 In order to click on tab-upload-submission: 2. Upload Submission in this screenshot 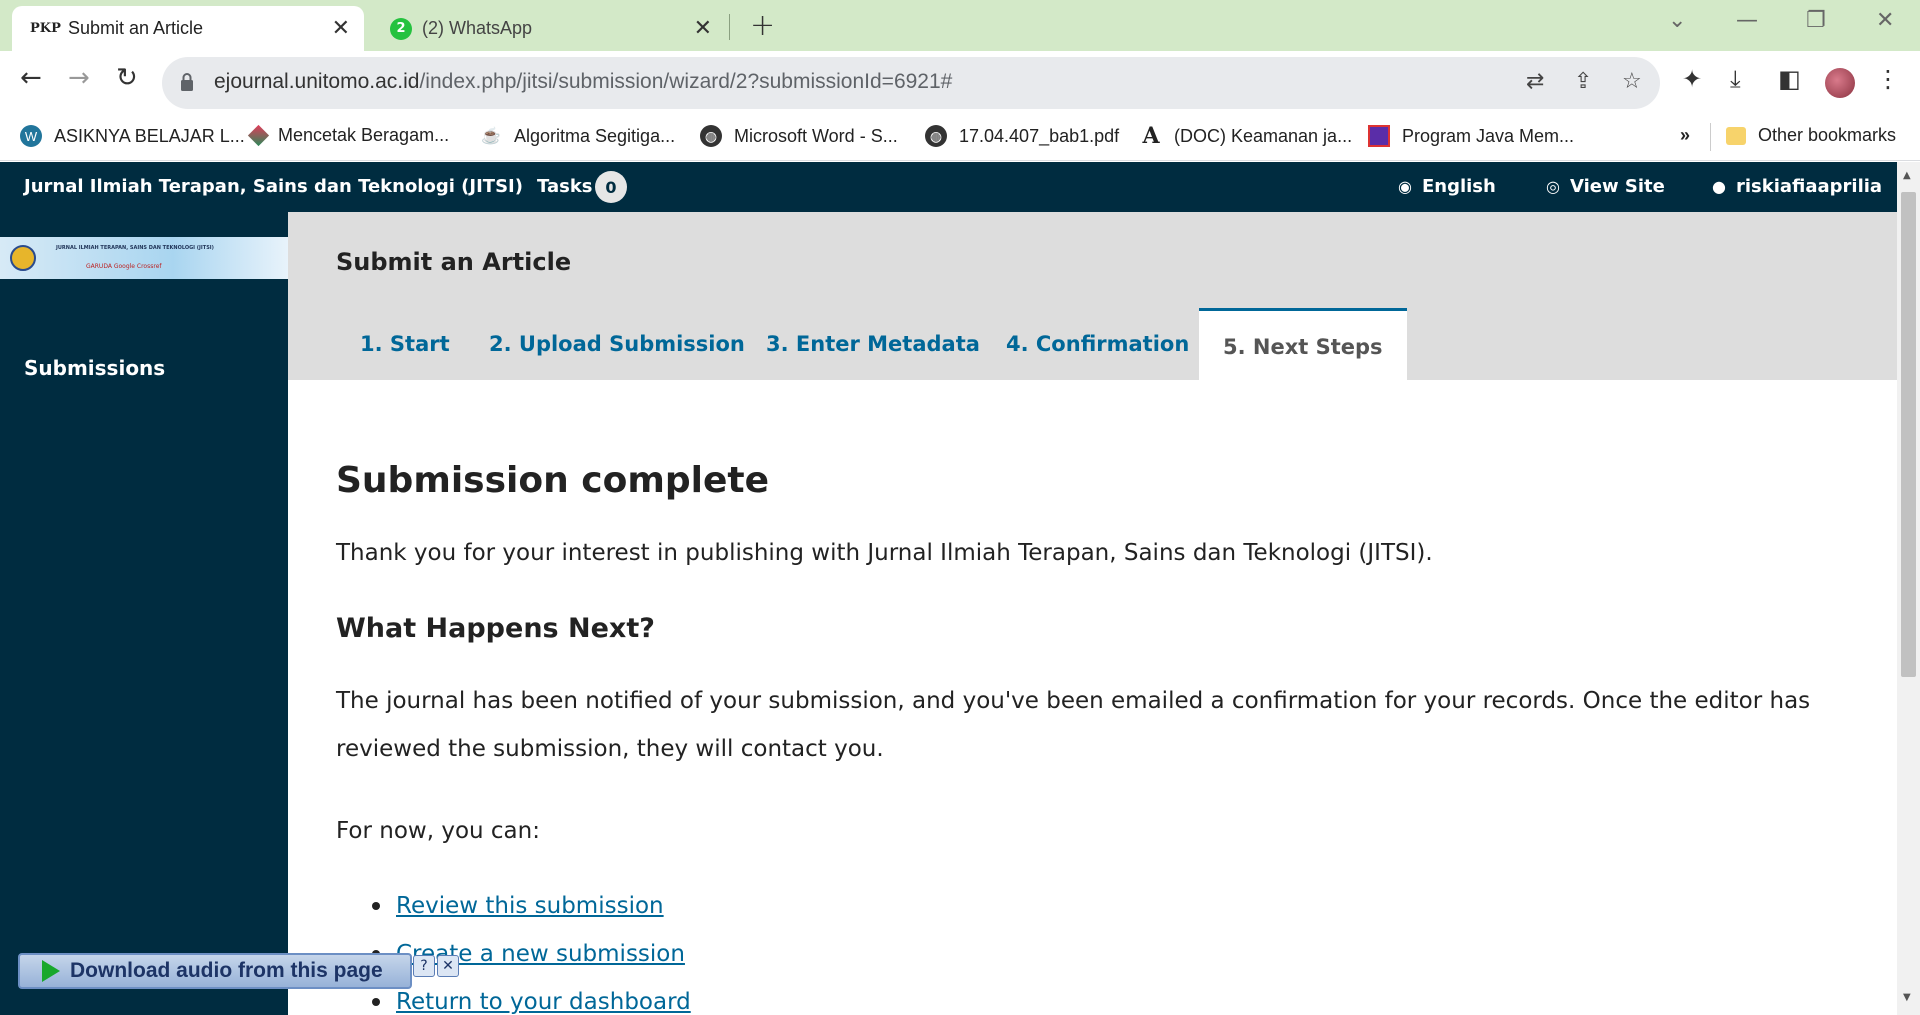, I will do `click(617, 344)`.